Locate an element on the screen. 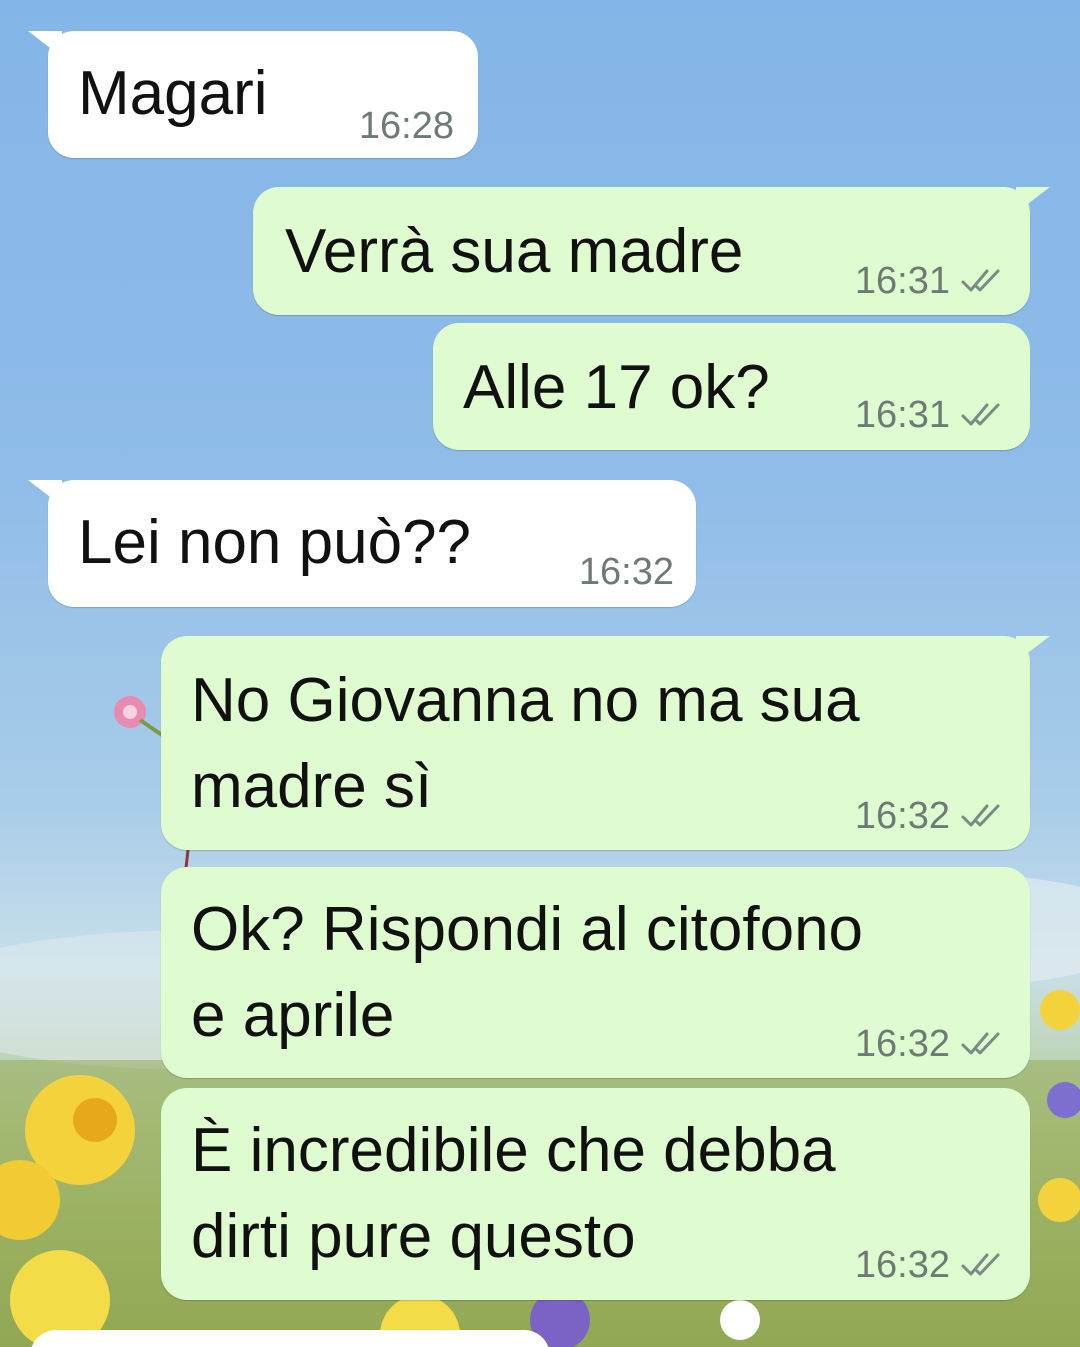 The width and height of the screenshot is (1080, 1347). message-text: Verrà sua madre is located at coordinates (514, 251).